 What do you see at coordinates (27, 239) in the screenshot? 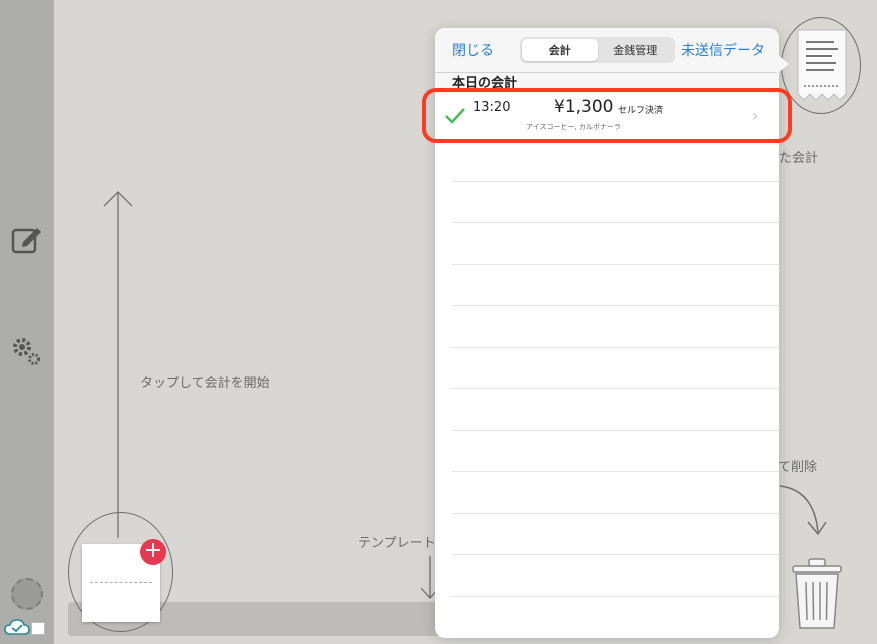
I see `compose-icon` at bounding box center [27, 239].